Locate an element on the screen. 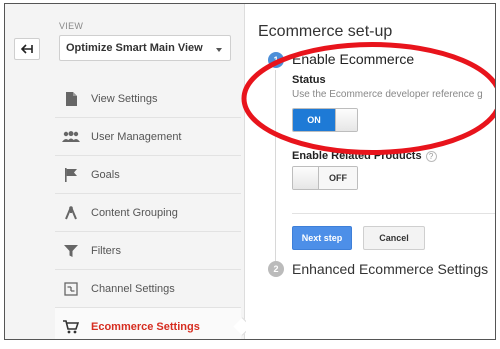  sidebar-item-label: Goals is located at coordinates (105, 174).